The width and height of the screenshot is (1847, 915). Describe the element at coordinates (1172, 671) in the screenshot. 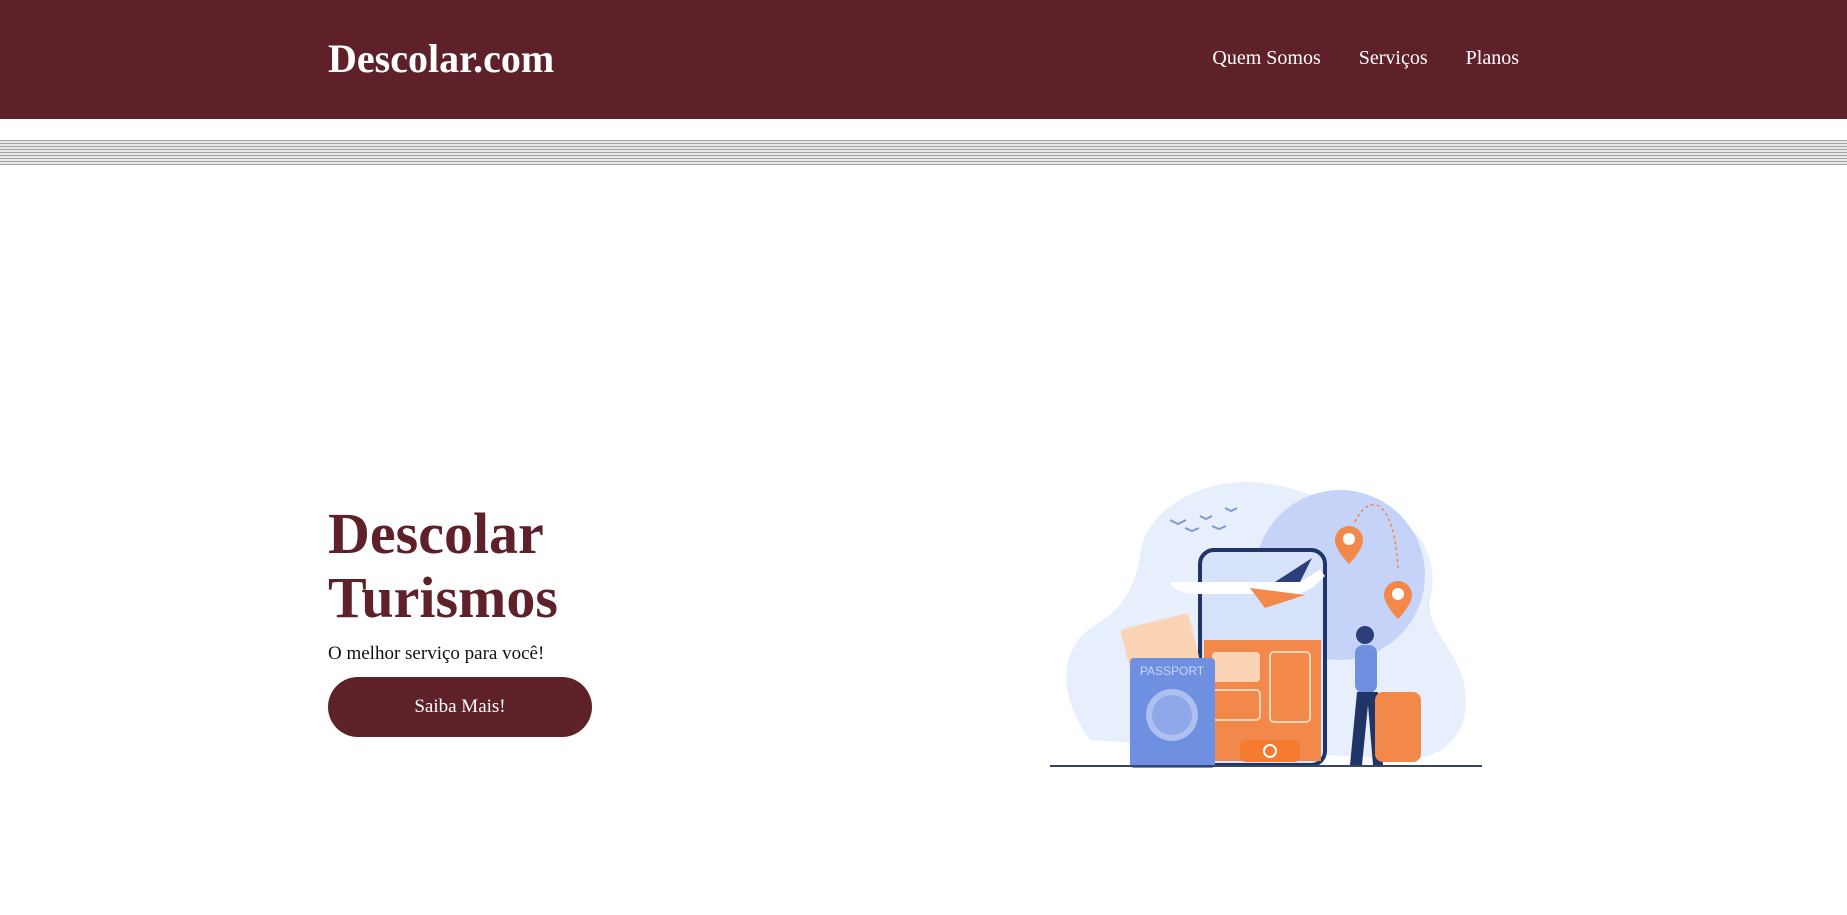

I see `passport-label: PASSPORT` at that location.